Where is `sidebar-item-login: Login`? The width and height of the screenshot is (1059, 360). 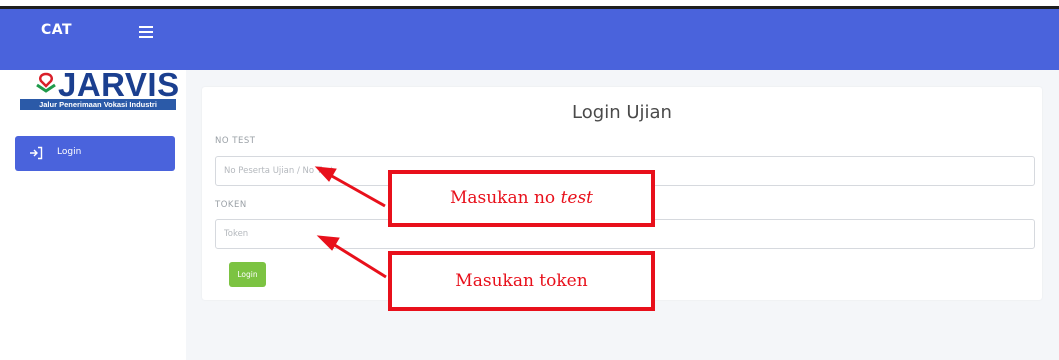
sidebar-item-login: Login is located at coordinates (95, 153).